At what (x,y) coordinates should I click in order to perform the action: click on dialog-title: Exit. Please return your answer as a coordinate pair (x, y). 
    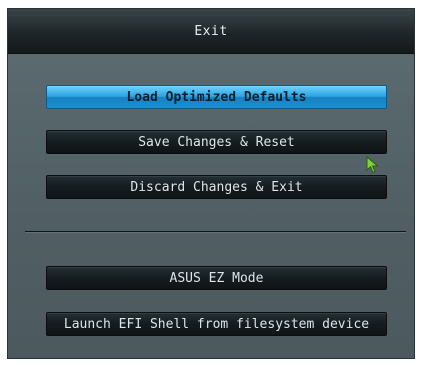
    Looking at the image, I should click on (211, 31).